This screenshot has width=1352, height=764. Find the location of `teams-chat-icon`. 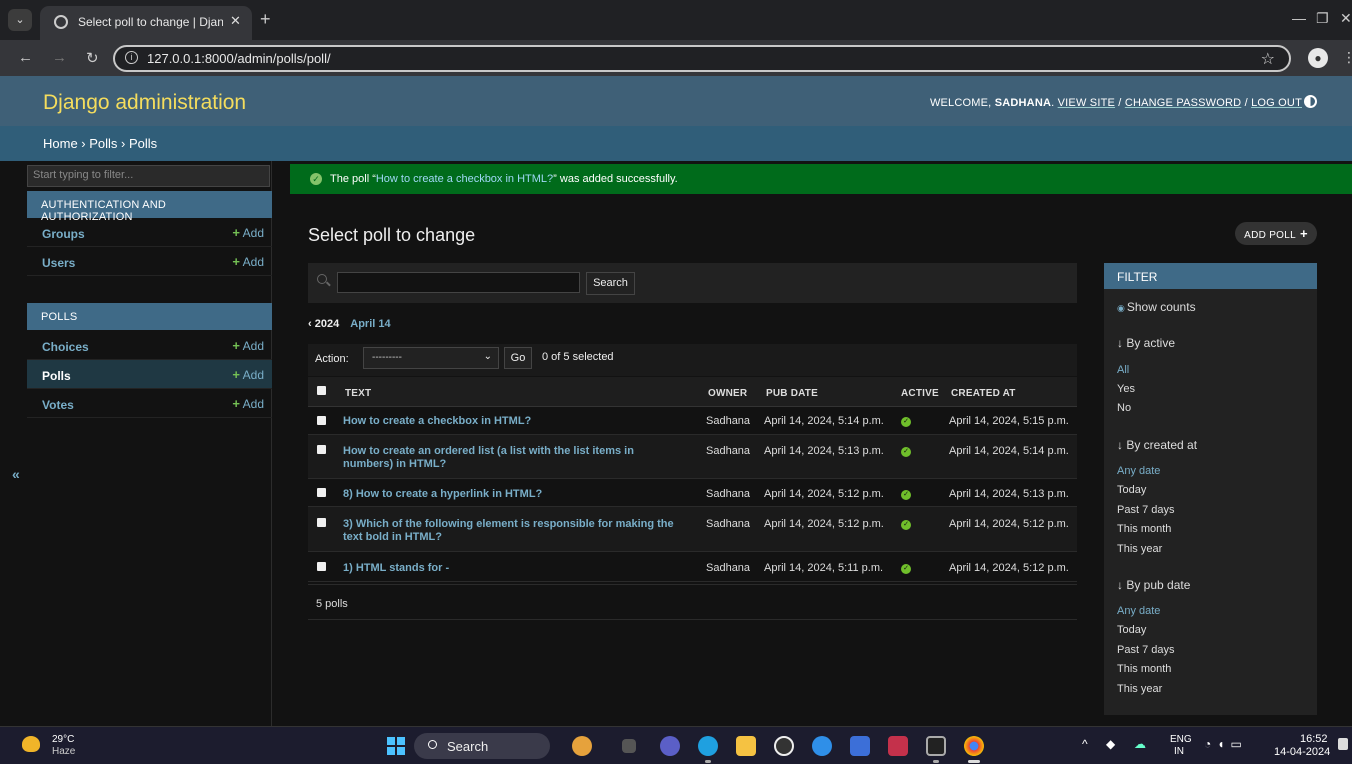

teams-chat-icon is located at coordinates (670, 746).